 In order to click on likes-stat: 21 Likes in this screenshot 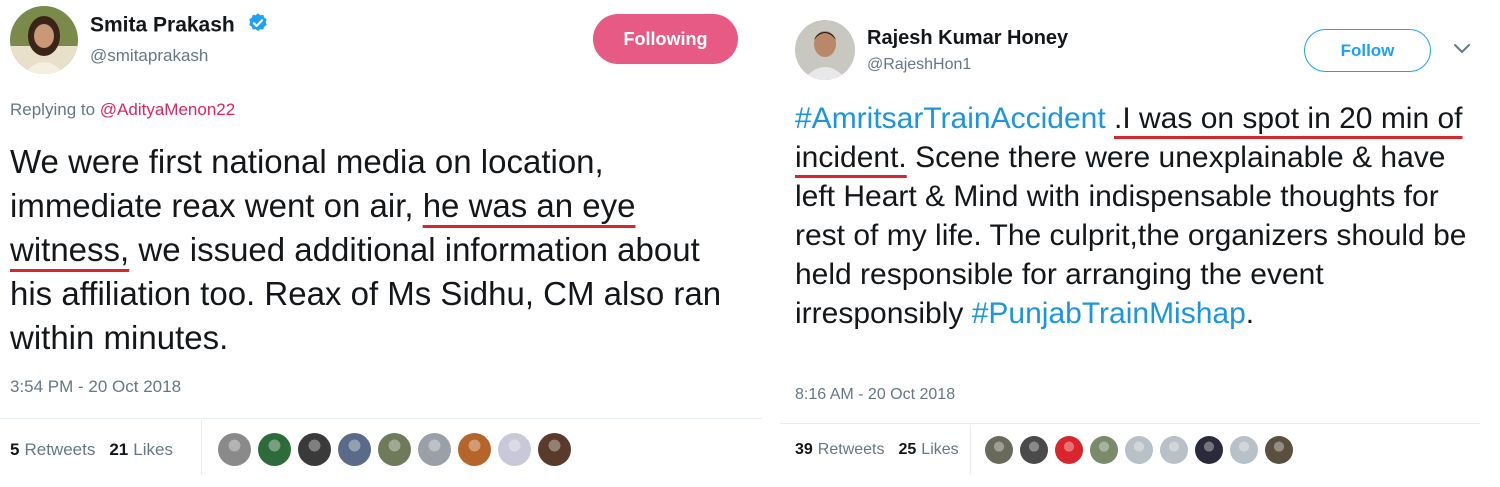, I will do `click(141, 450)`.